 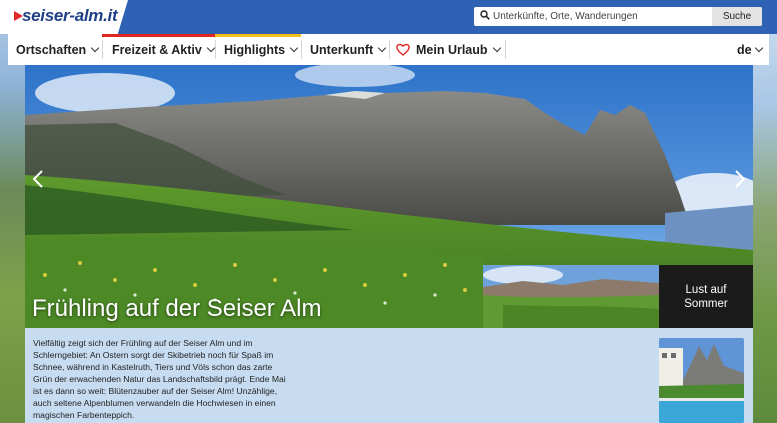 I want to click on teaser-image, so click(x=701, y=380).